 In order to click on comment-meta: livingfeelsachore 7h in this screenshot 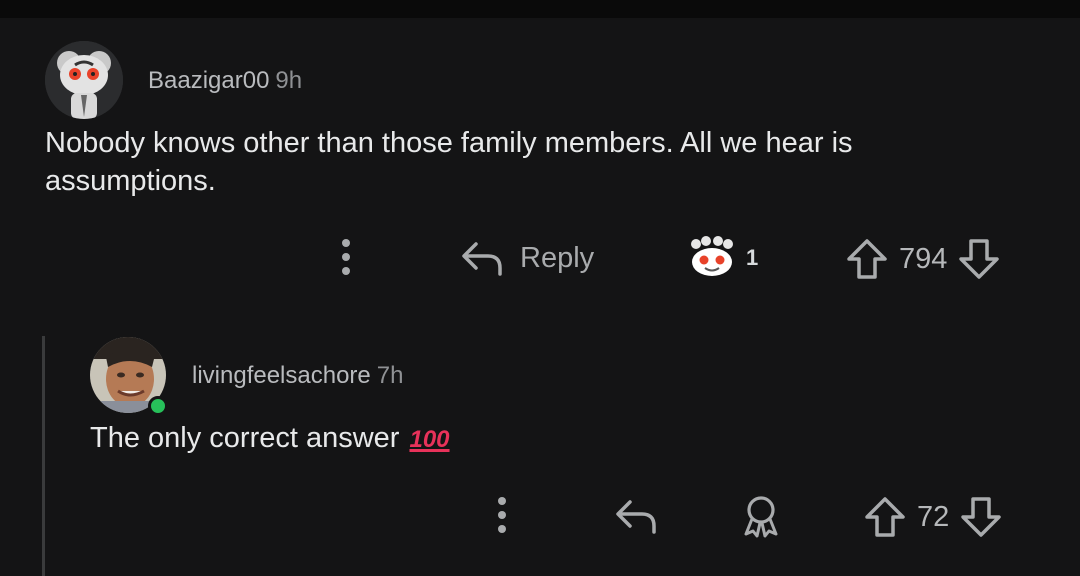, I will do `click(297, 376)`.